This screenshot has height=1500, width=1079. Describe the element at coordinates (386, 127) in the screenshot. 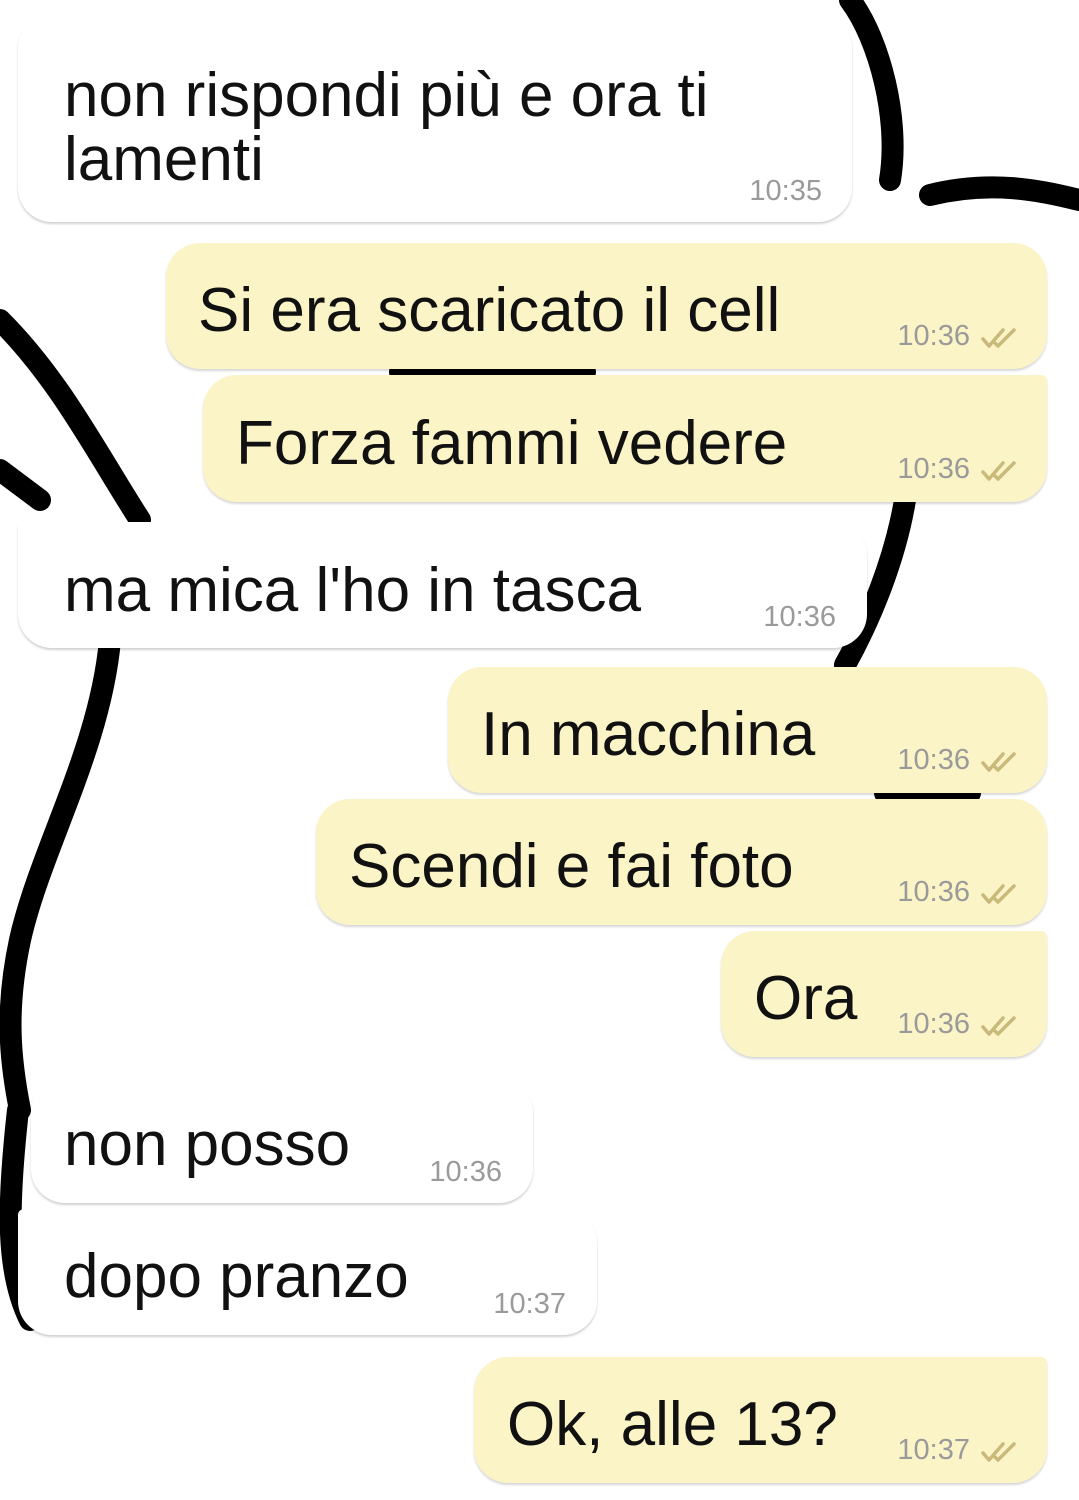

I see `message-text: non rispondi più e ora ti lamenti` at that location.